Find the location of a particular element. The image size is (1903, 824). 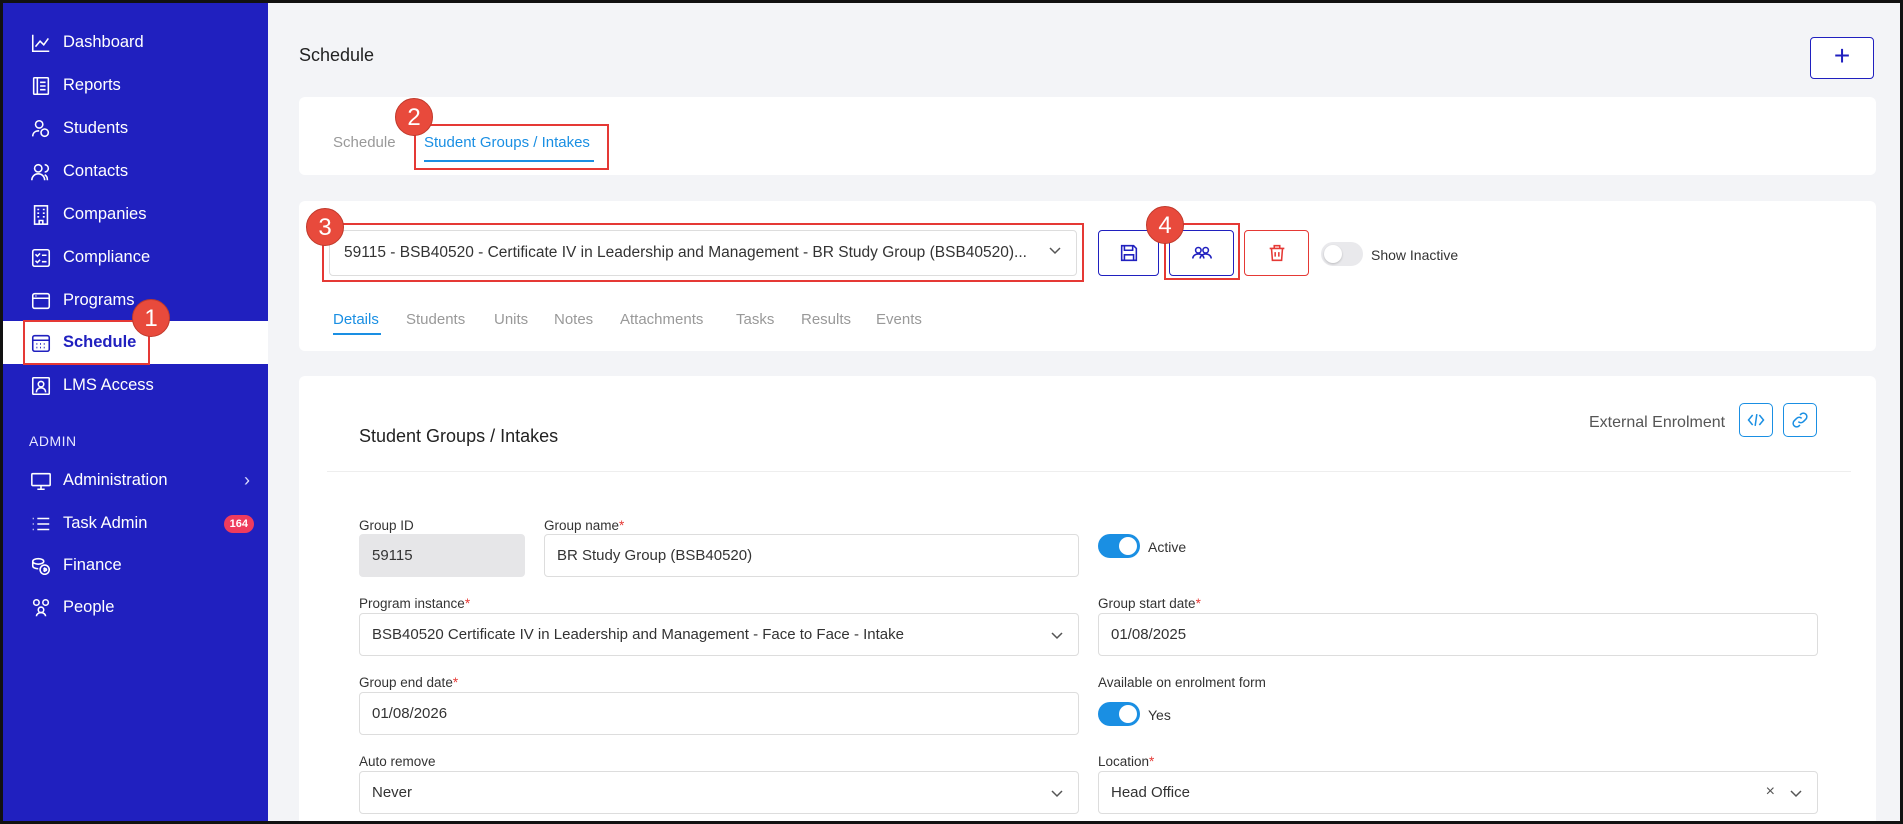

subtab-notes: Notes is located at coordinates (573, 319).